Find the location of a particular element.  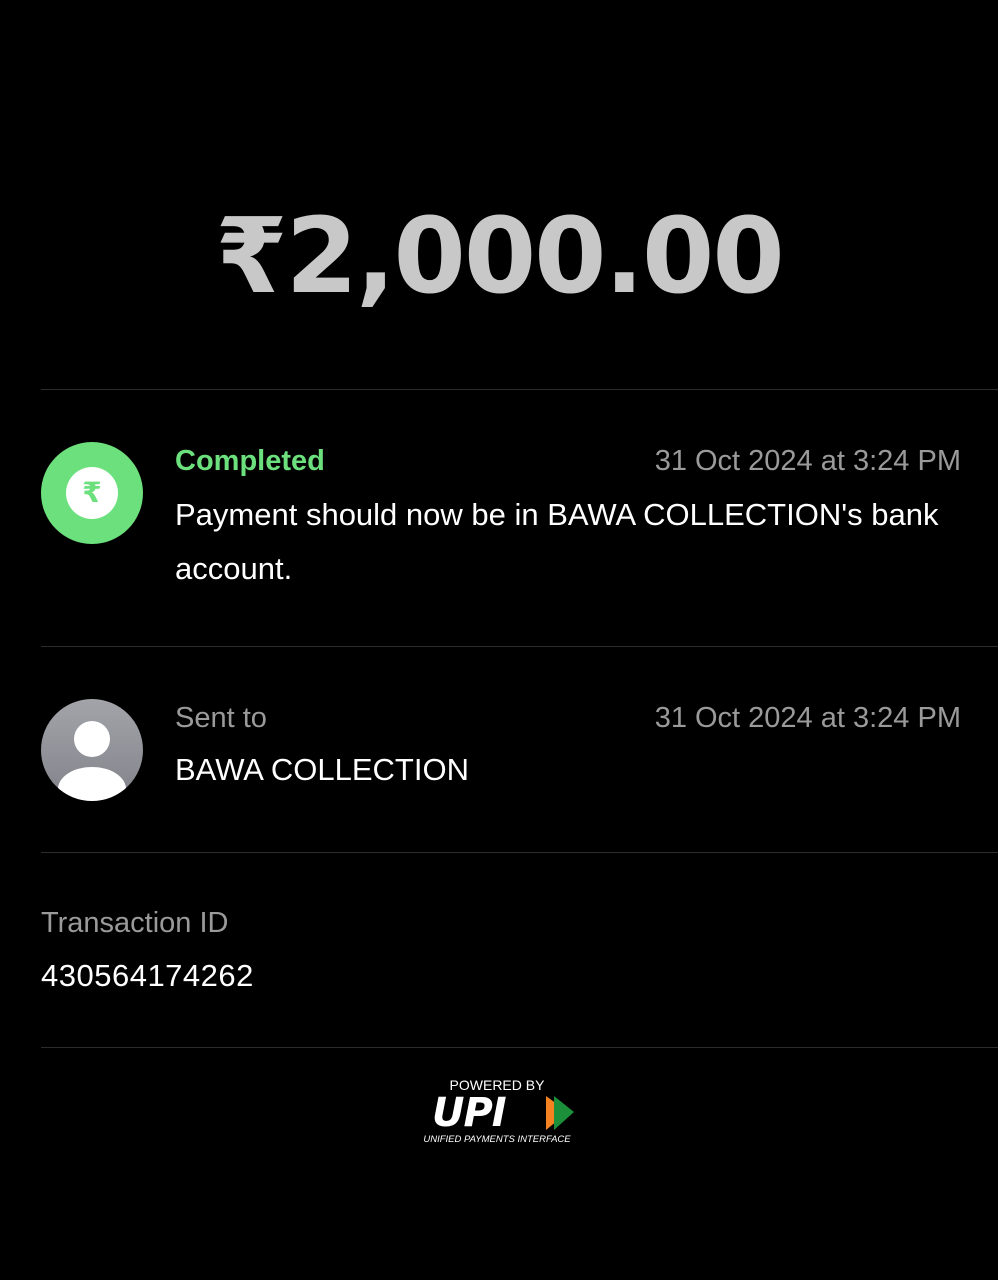

upi-subtitle-text: UNIFIED PAYMENTS INTERFACE is located at coordinates (497, 1139).